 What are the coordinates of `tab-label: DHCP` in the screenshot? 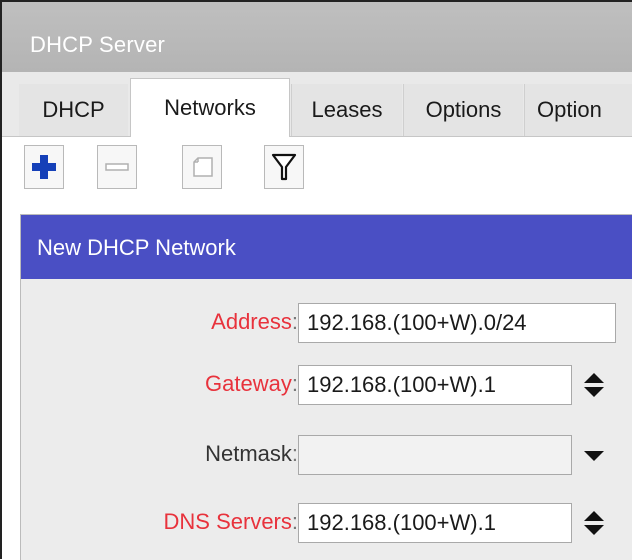 It's located at (73, 109).